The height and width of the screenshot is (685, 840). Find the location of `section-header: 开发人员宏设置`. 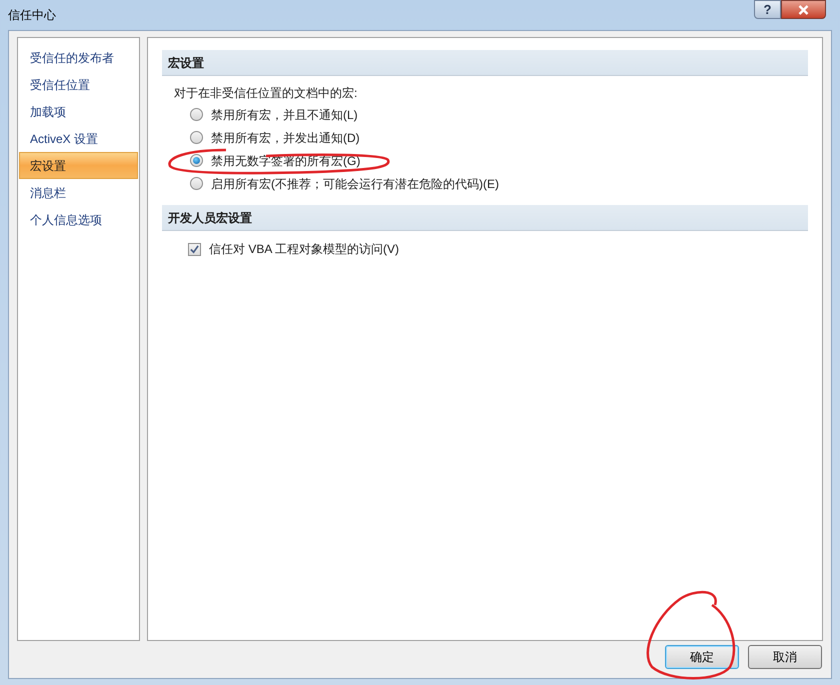

section-header: 开发人员宏设置 is located at coordinates (485, 218).